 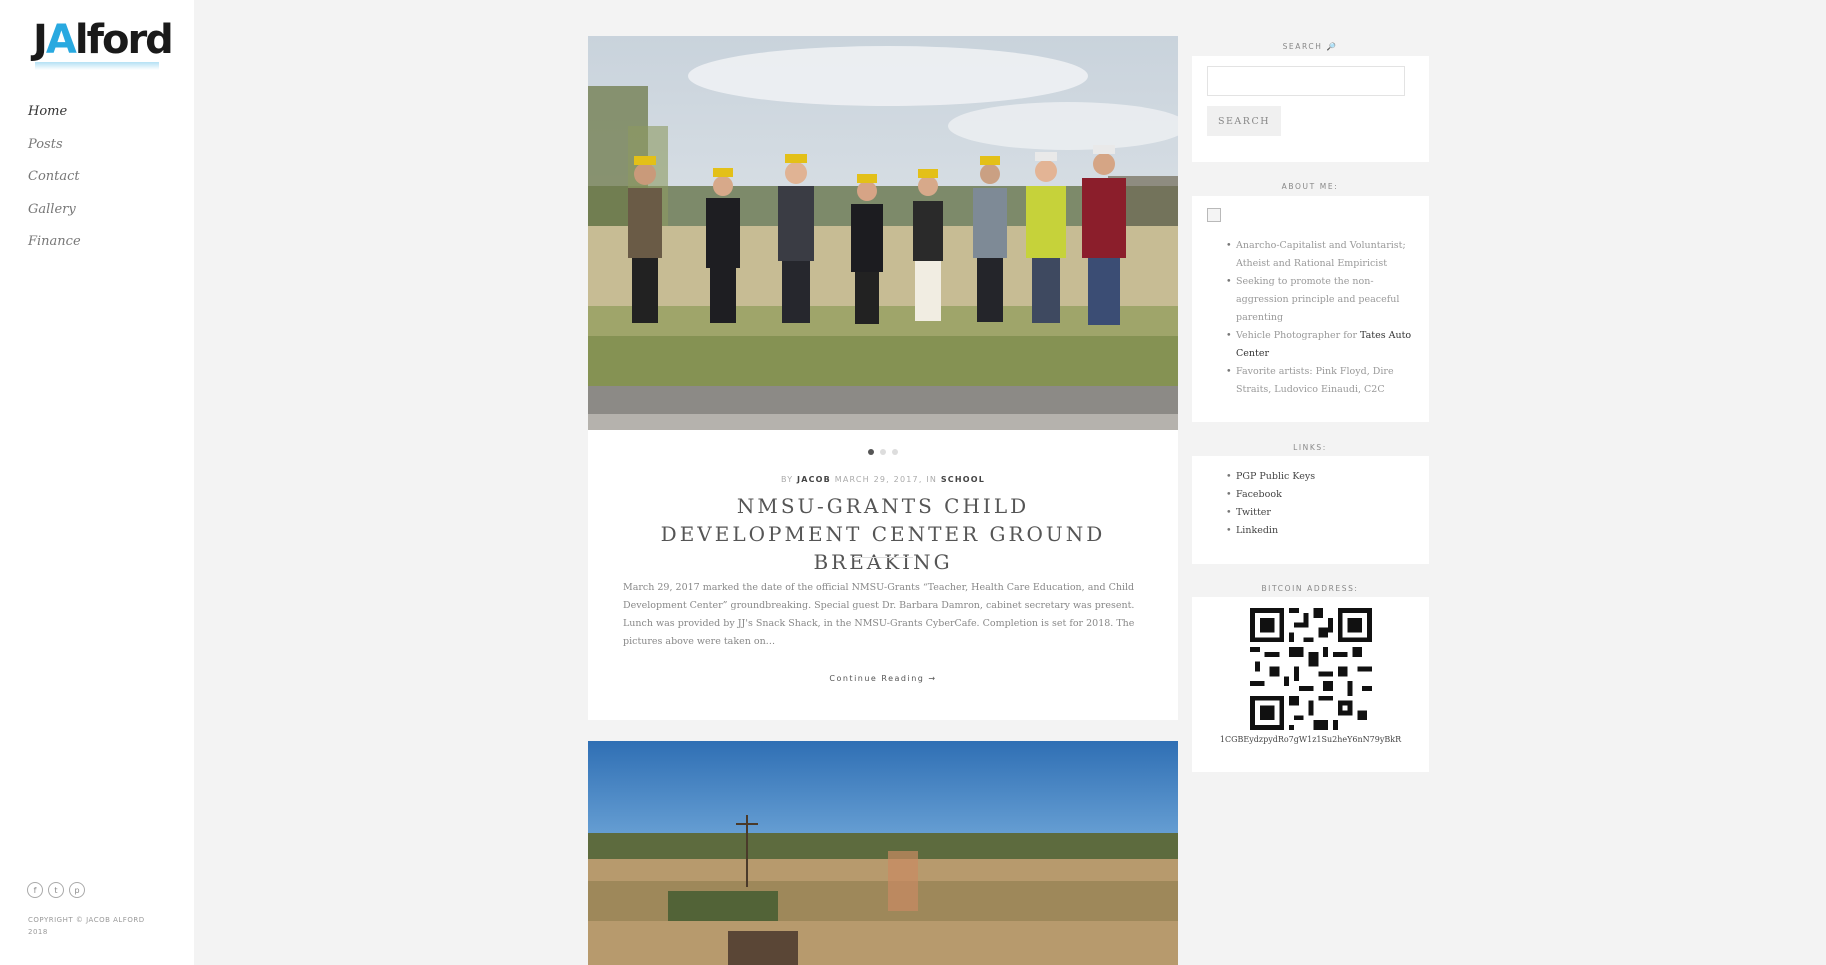 What do you see at coordinates (54, 216) in the screenshot?
I see `nav-item-gallery: Gallery` at bounding box center [54, 216].